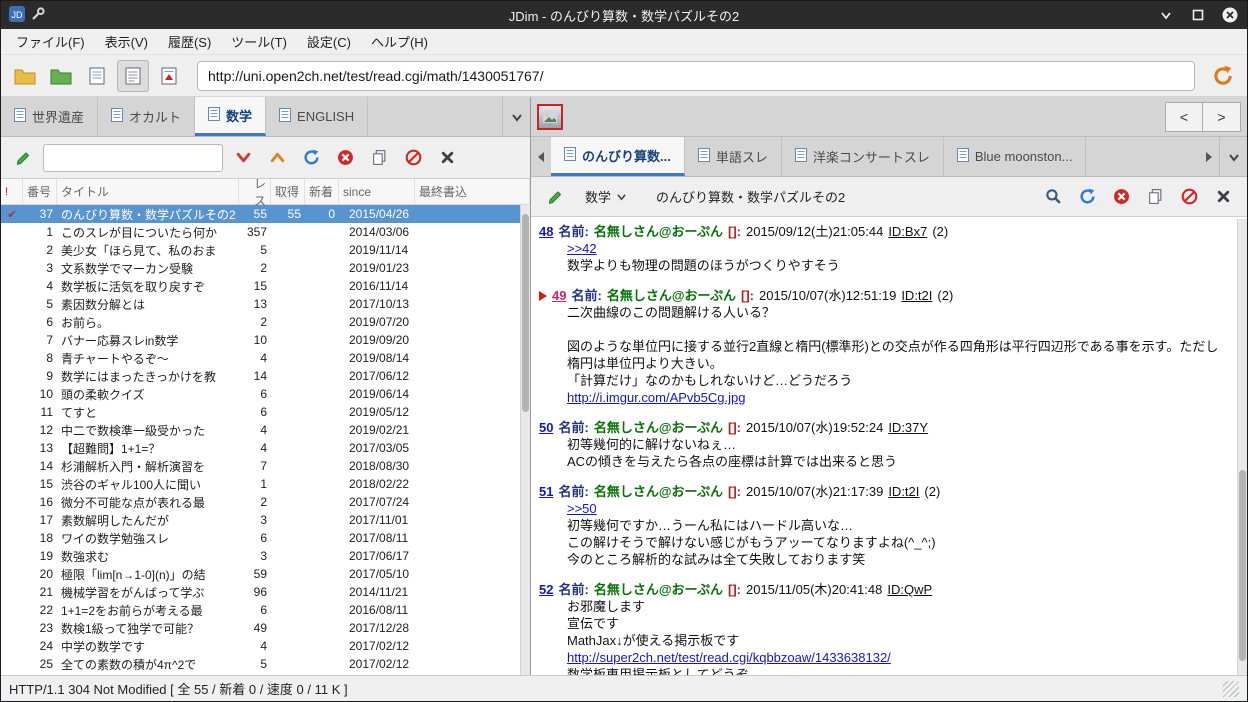 This screenshot has width=1248, height=702. I want to click on url-link: http://i.imgur.com/APvb5Cg.jpg, so click(656, 397).